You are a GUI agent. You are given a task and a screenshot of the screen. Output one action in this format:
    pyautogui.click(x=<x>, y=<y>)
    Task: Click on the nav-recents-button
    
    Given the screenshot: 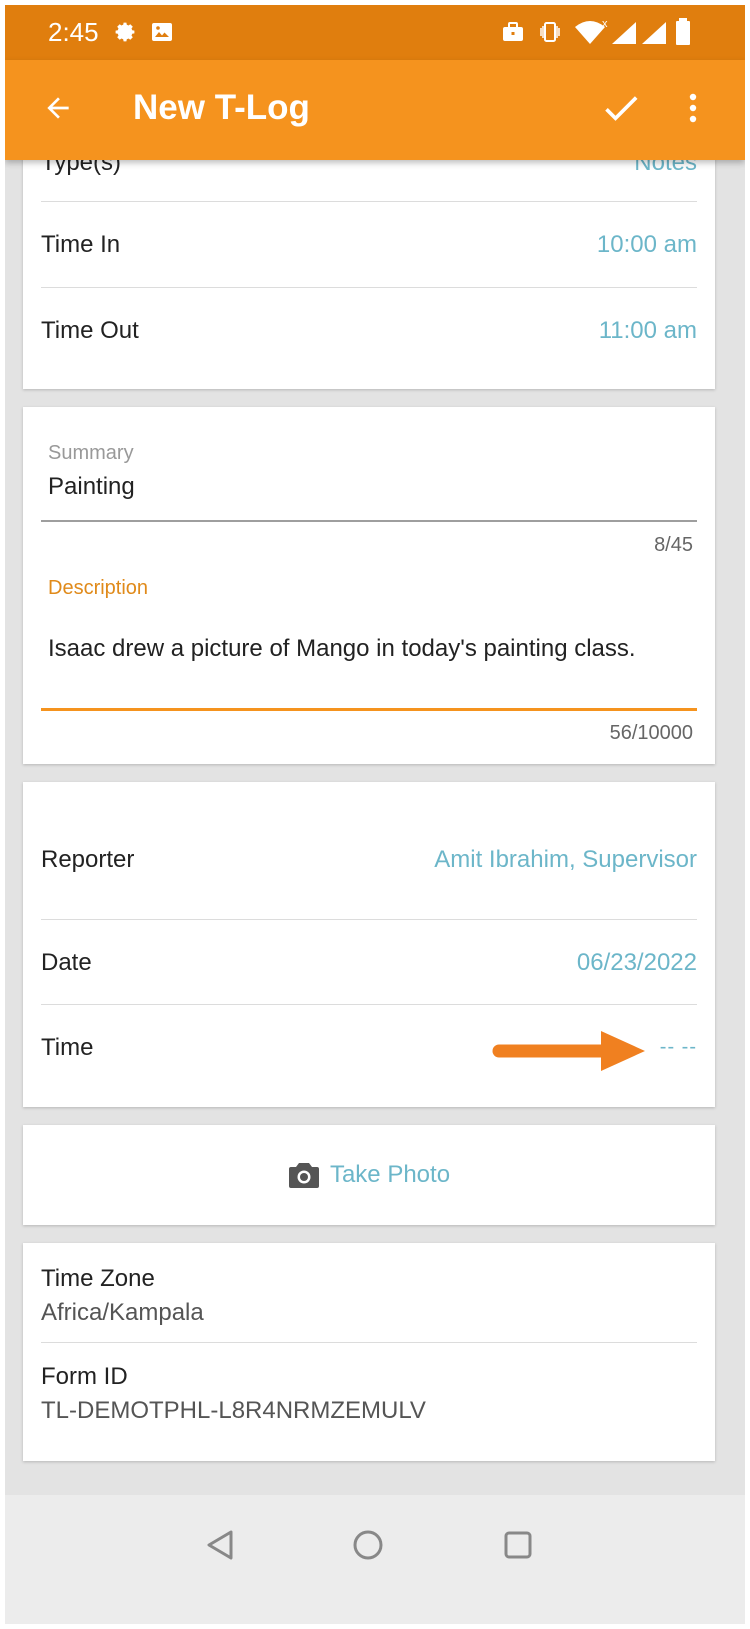 What is the action you would take?
    pyautogui.click(x=518, y=1547)
    